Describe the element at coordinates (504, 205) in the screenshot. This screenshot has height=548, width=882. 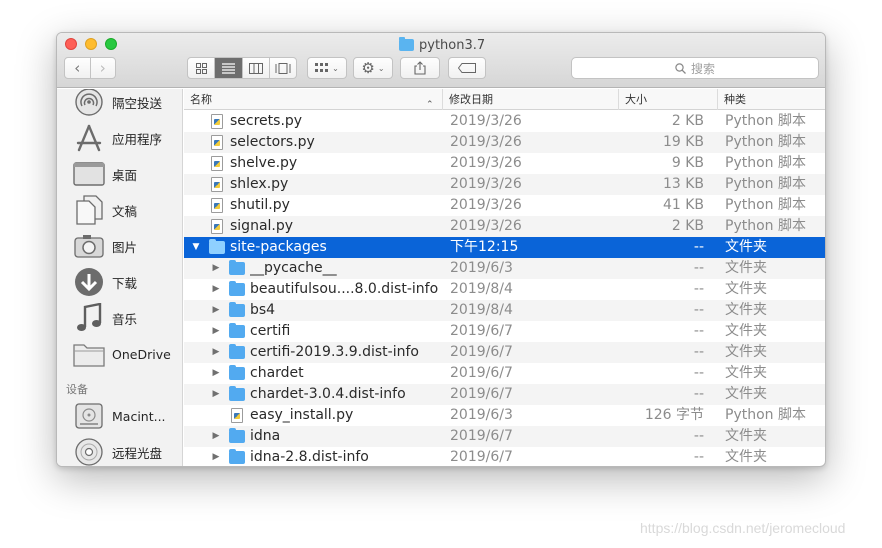
I see `file-row: shutil.py 2019/3/26 41 KB Python 脚本` at that location.